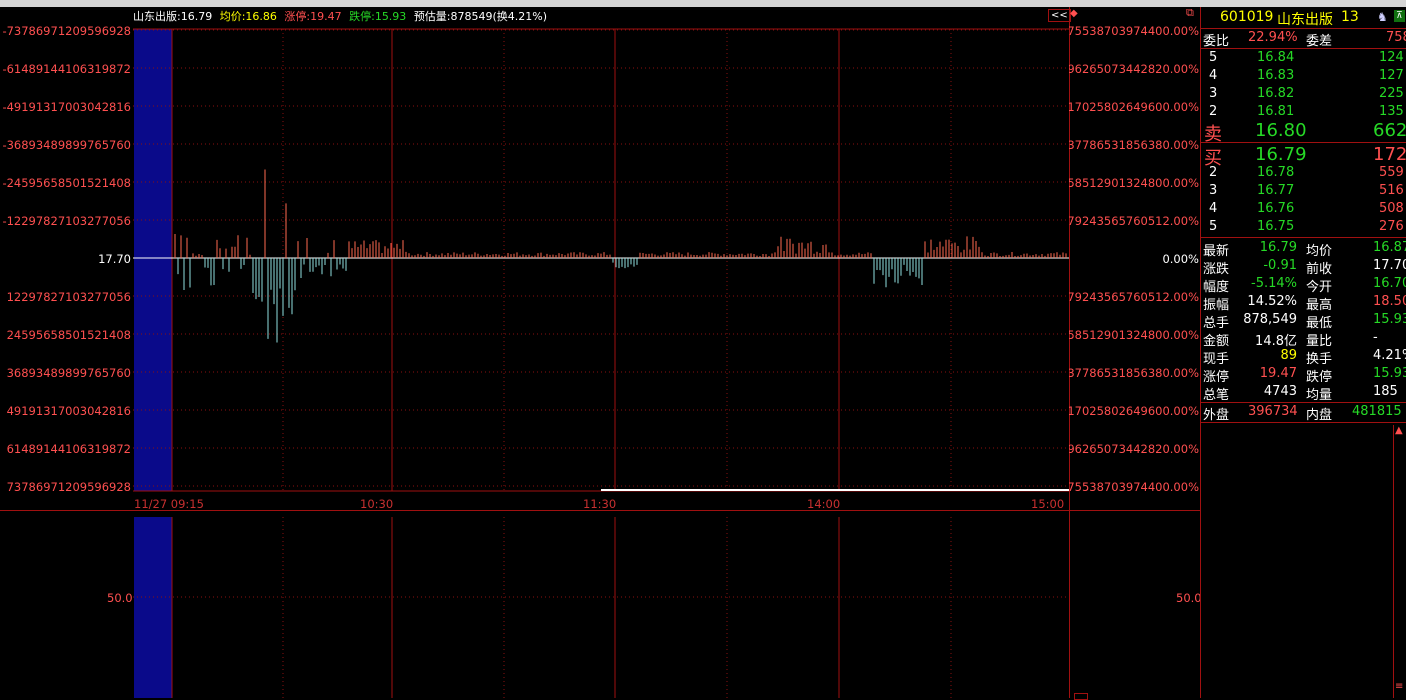 Image resolution: width=1406 pixels, height=700 pixels. What do you see at coordinates (1273, 37) in the screenshot?
I see `weibi-value: 22.94%` at bounding box center [1273, 37].